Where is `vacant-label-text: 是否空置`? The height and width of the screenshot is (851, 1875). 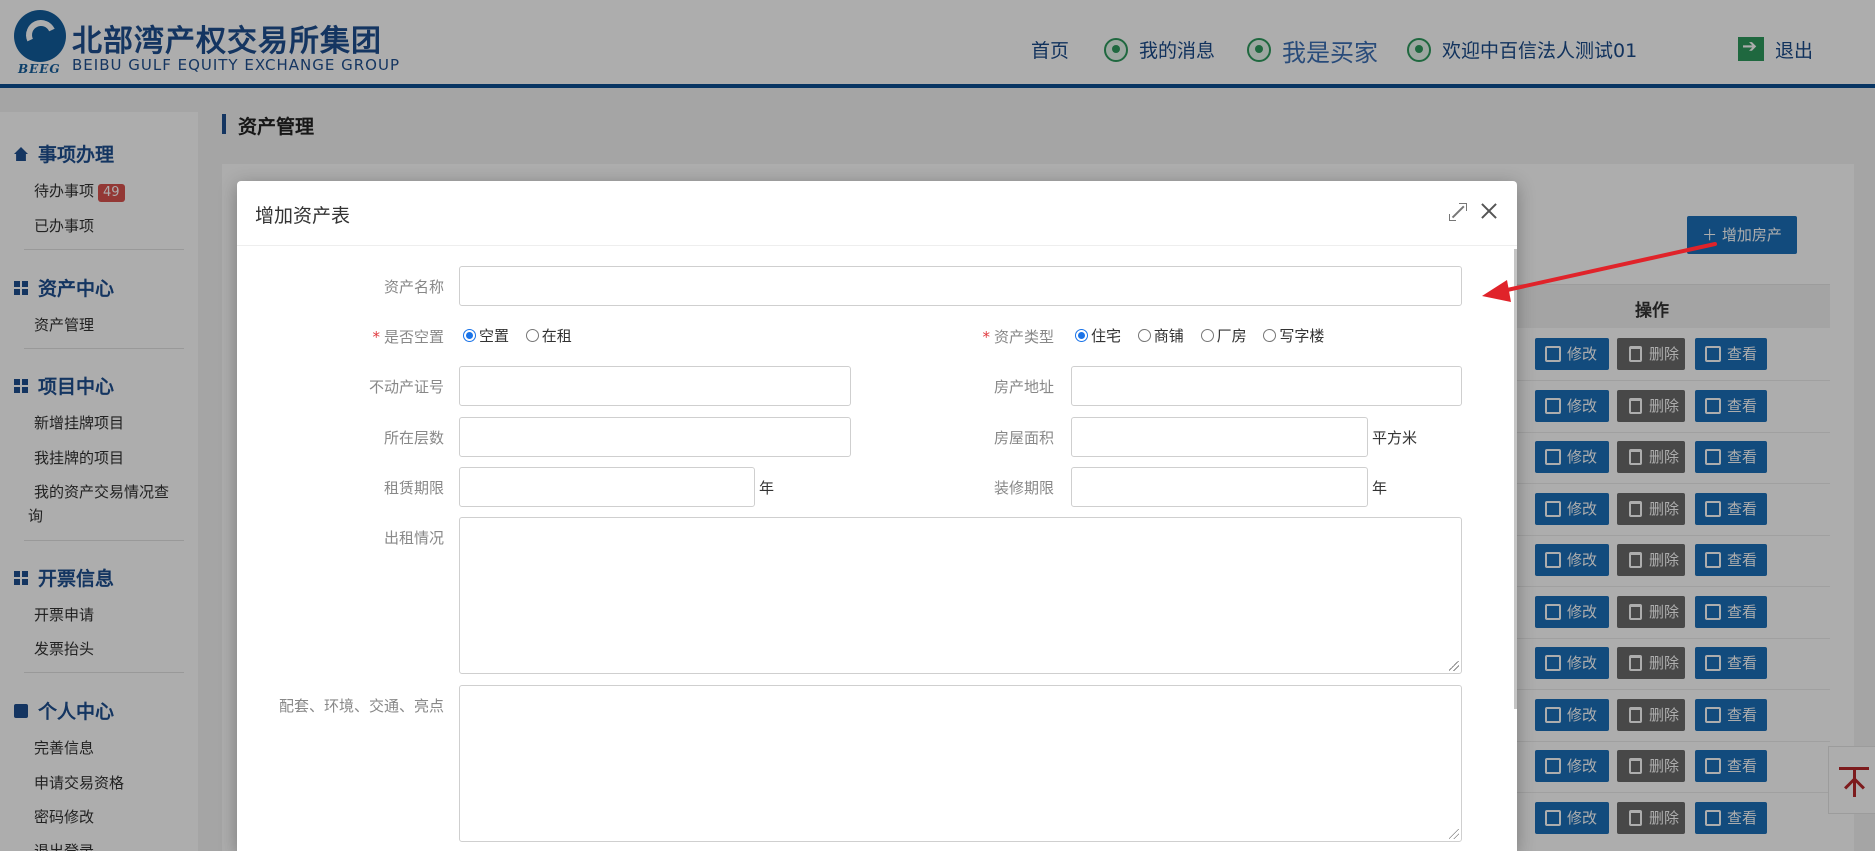 vacant-label-text: 是否空置 is located at coordinates (413, 337).